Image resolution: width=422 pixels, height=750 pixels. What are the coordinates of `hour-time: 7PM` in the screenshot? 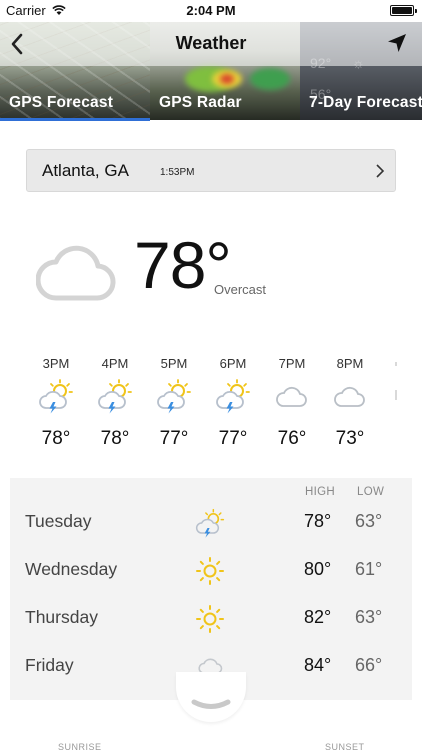 It's located at (292, 363).